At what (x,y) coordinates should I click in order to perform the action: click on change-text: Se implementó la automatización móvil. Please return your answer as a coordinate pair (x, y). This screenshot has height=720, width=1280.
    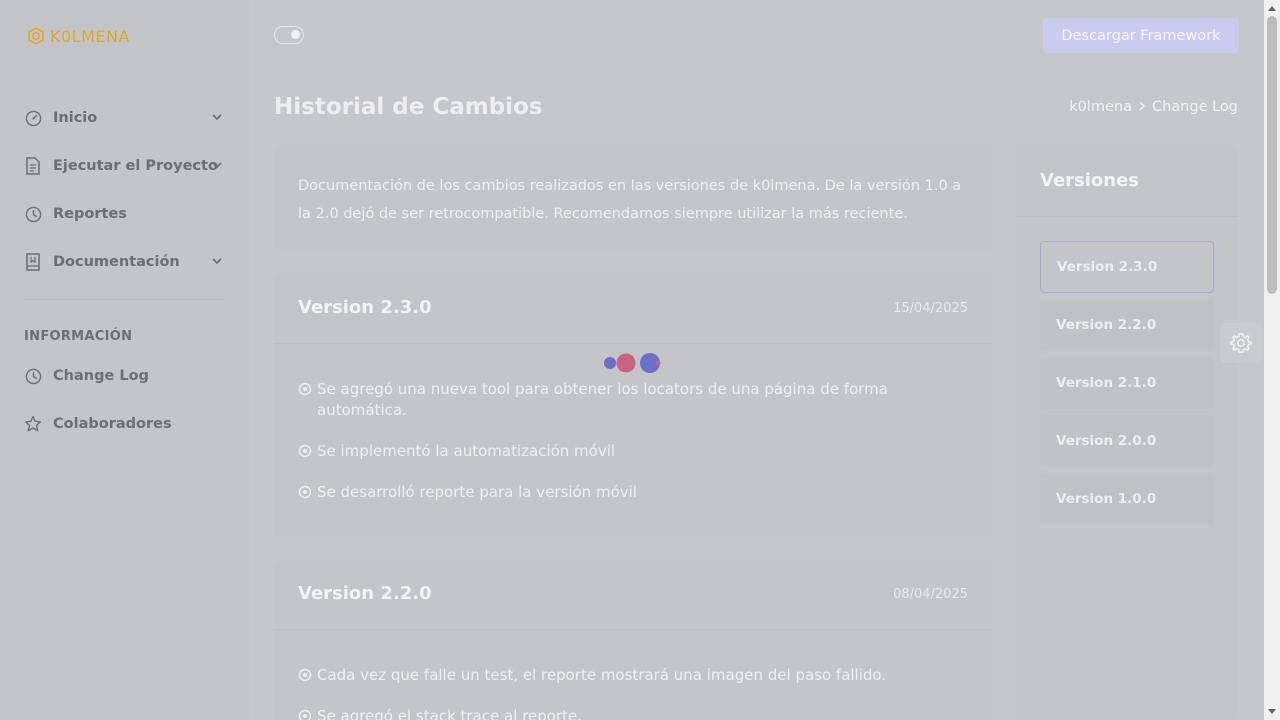
    Looking at the image, I should click on (466, 451).